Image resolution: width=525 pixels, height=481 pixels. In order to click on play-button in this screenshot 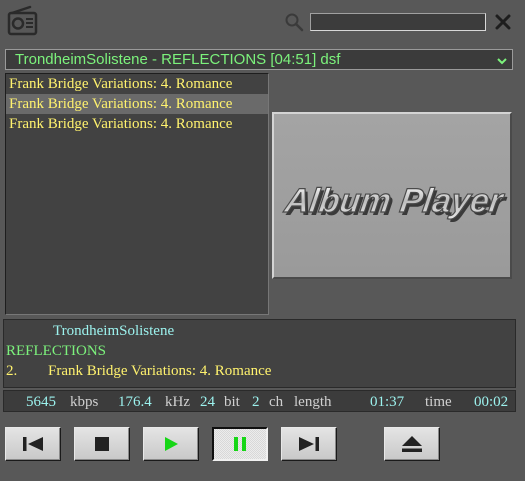, I will do `click(171, 444)`.